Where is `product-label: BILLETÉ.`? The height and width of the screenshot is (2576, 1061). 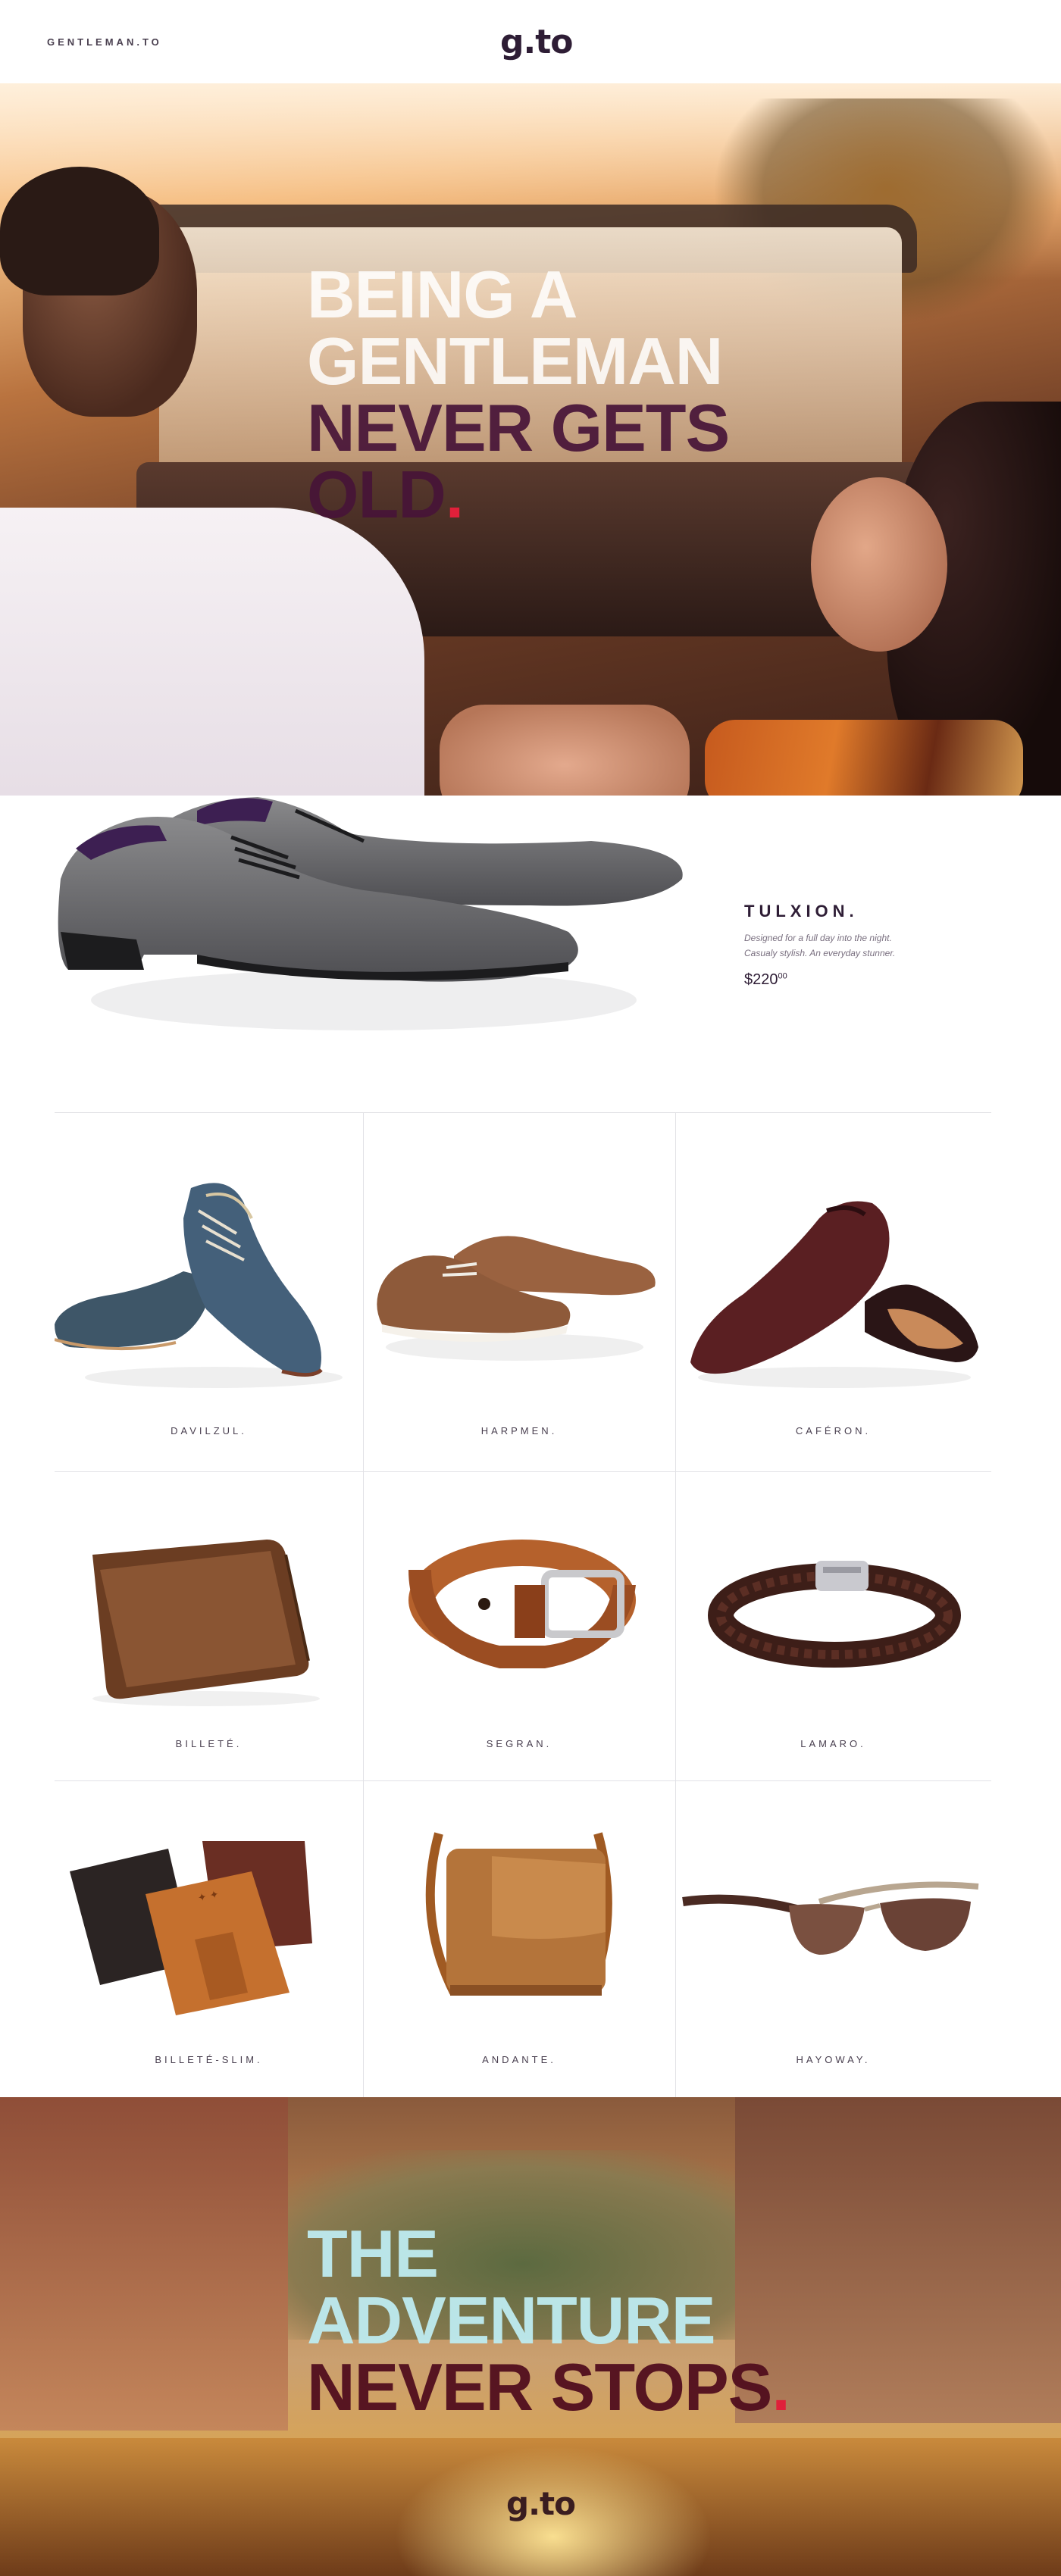
product-label: BILLETÉ. is located at coordinates (209, 1743).